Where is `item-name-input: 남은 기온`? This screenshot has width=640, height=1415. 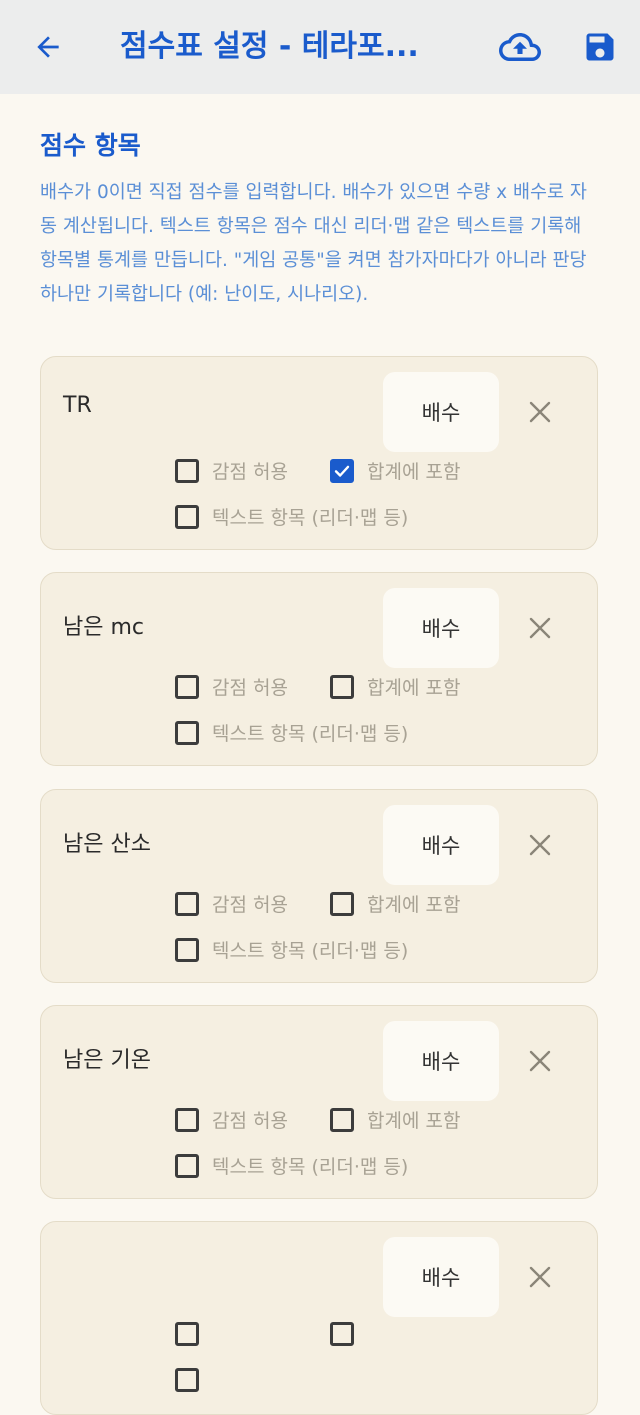 item-name-input: 남은 기온 is located at coordinates (107, 1058).